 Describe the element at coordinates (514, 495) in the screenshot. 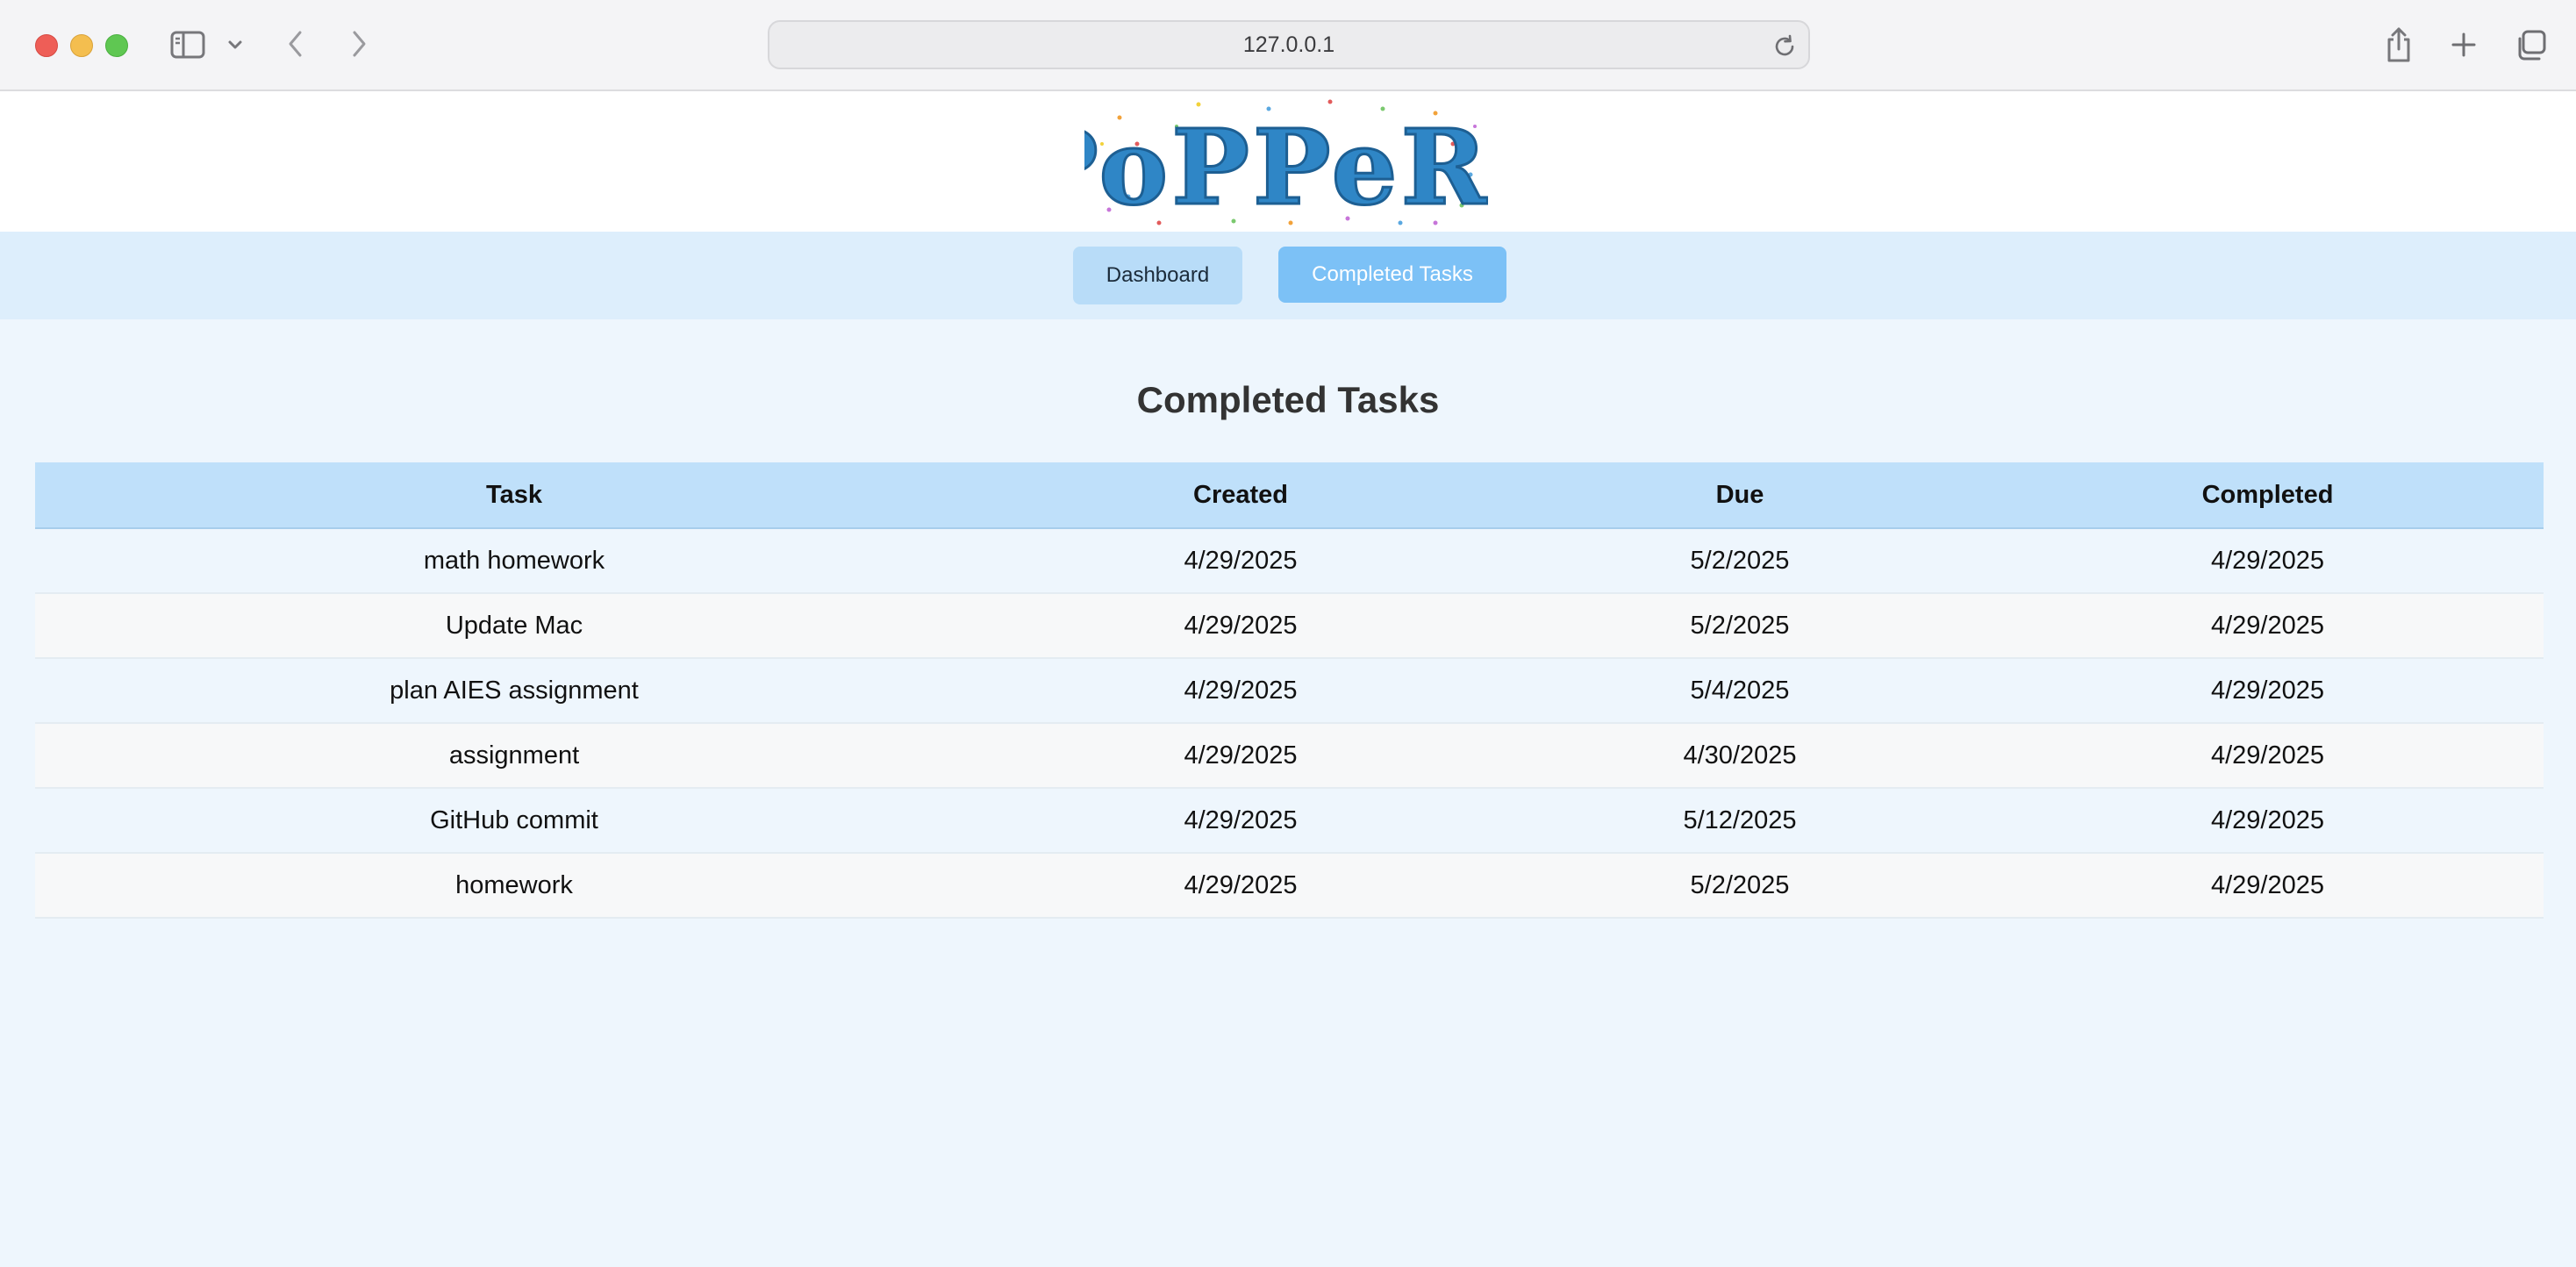

I see `column-header-task: Task` at that location.